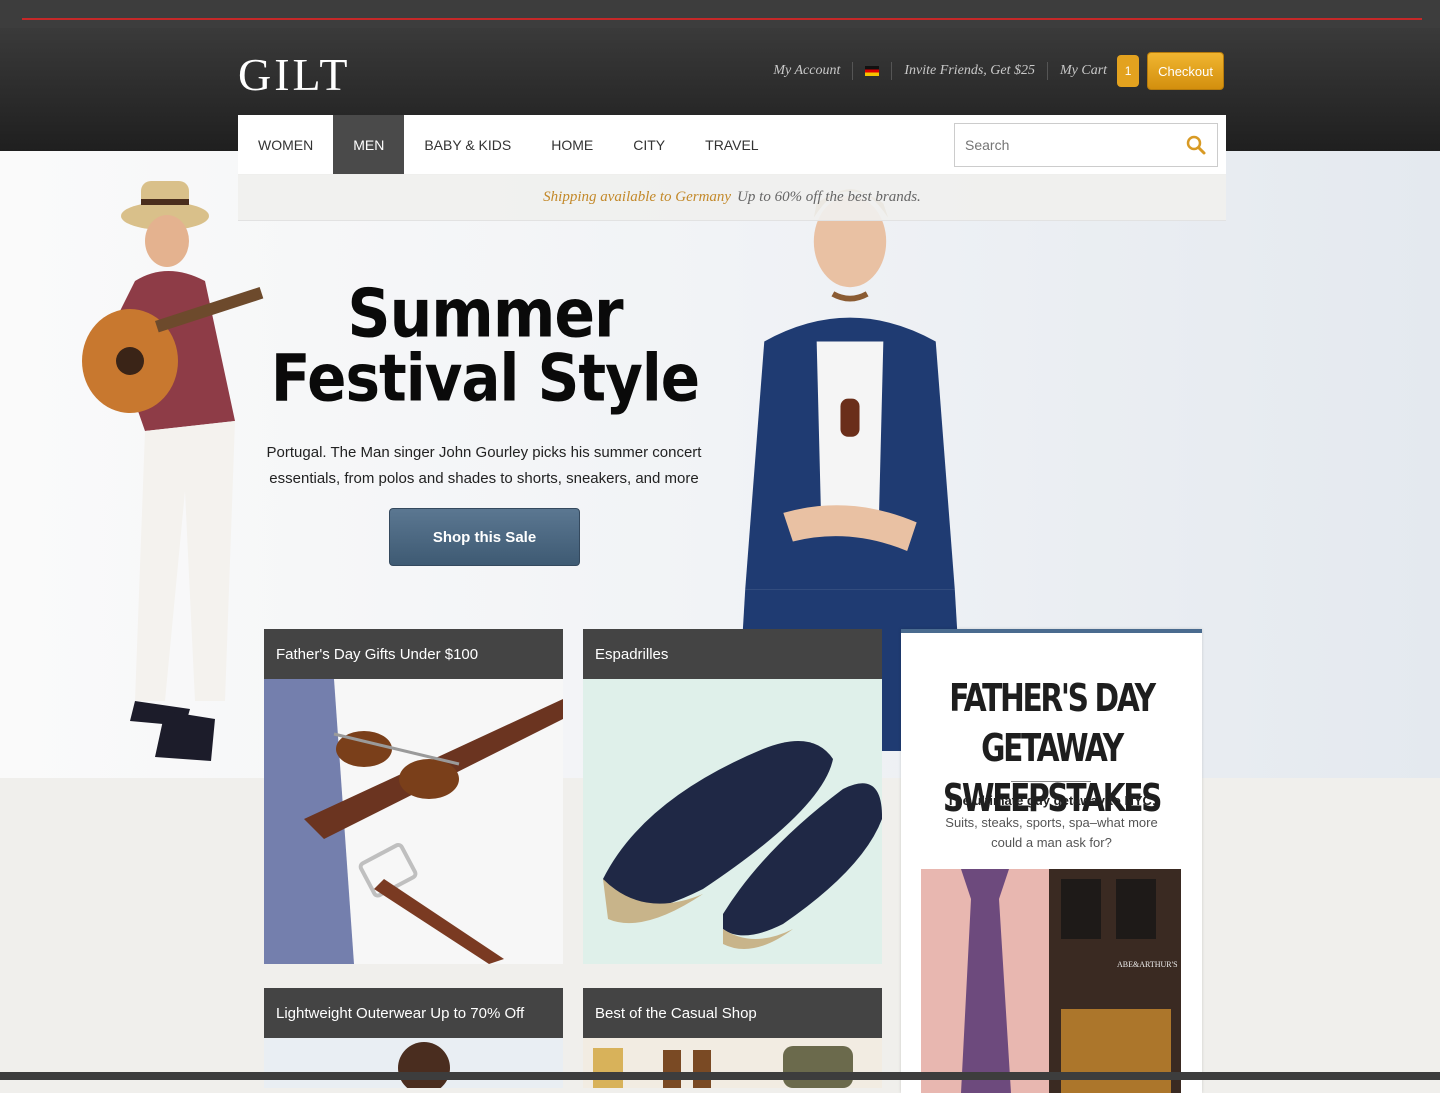 The height and width of the screenshot is (1093, 1440). I want to click on espadrilles-photo, so click(732, 821).